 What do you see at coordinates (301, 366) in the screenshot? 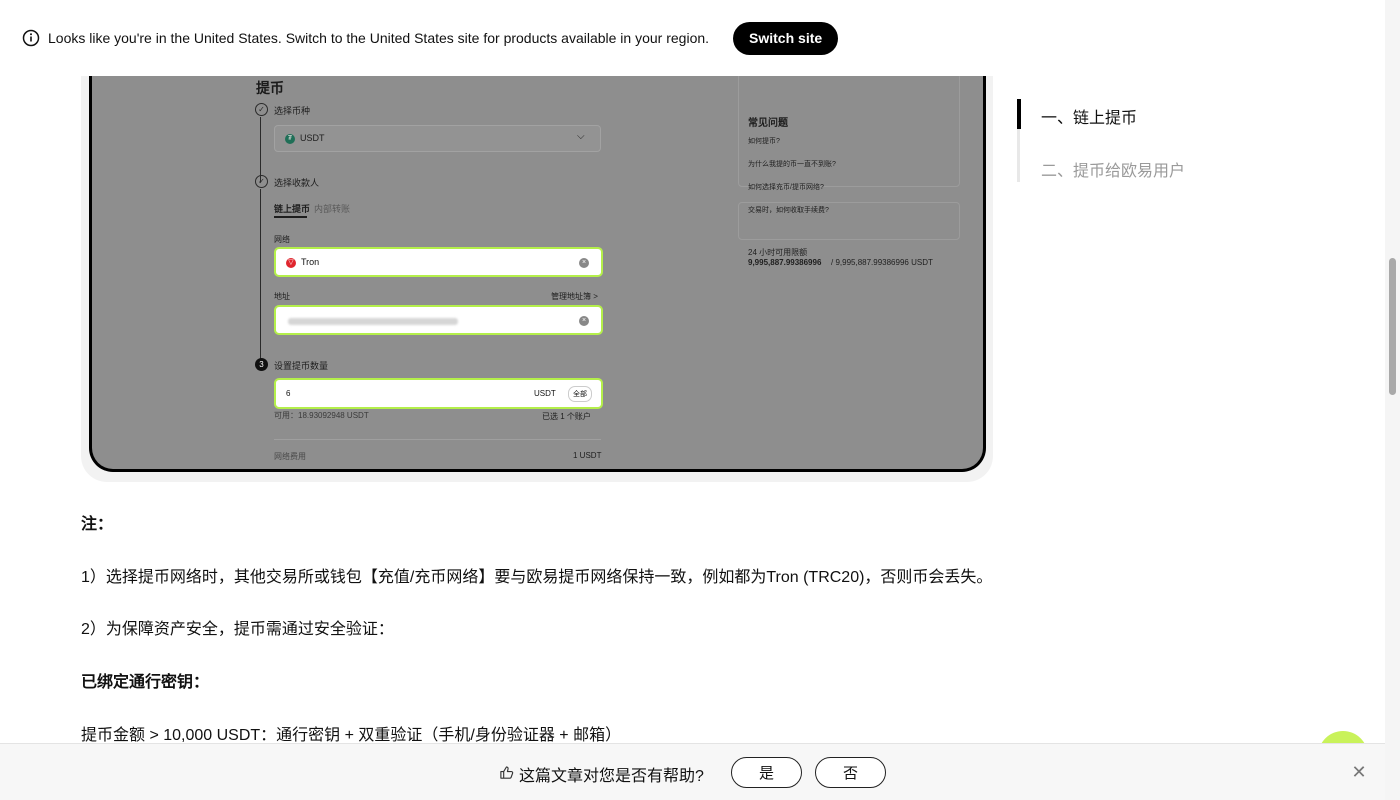
I see `step3-label: 设置提币数量` at bounding box center [301, 366].